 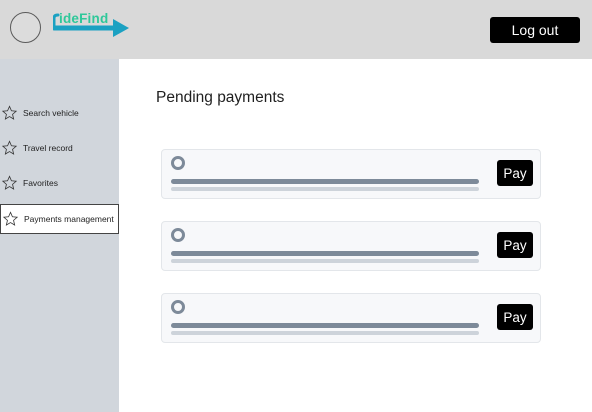 I want to click on top-header: ideFind Log out, so click(x=296, y=29).